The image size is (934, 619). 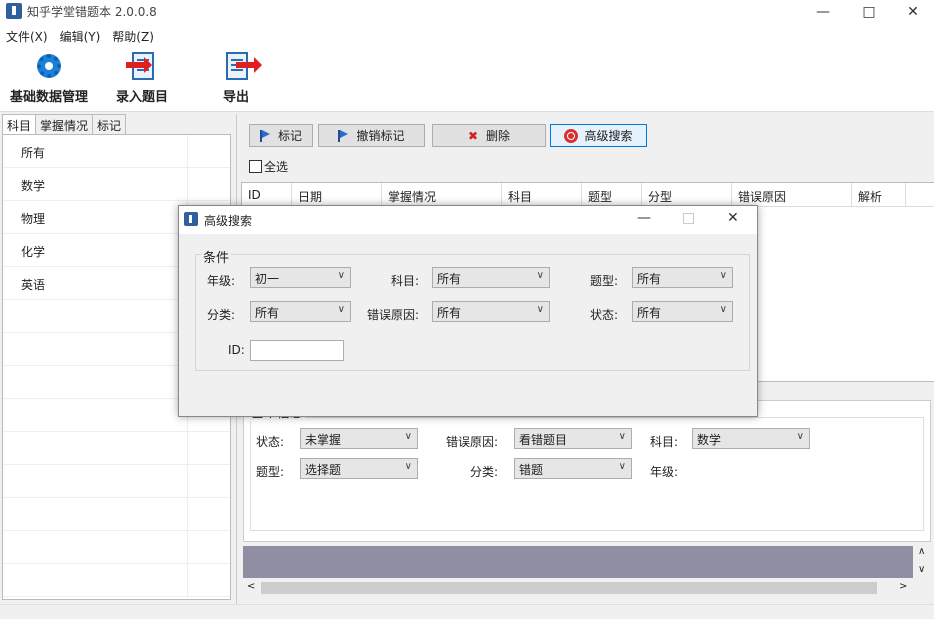 I want to click on column-header: 掌握情况, so click(x=442, y=194).